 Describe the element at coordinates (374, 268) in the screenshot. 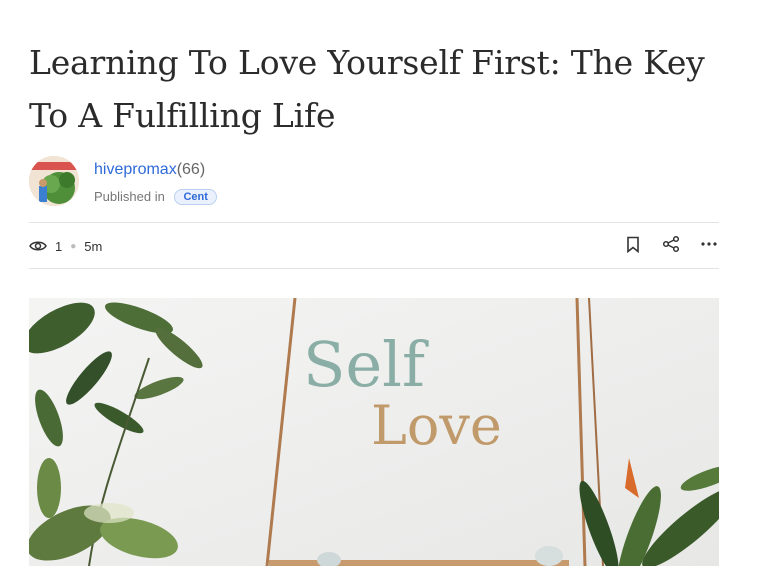

I see `divider-bottom` at that location.